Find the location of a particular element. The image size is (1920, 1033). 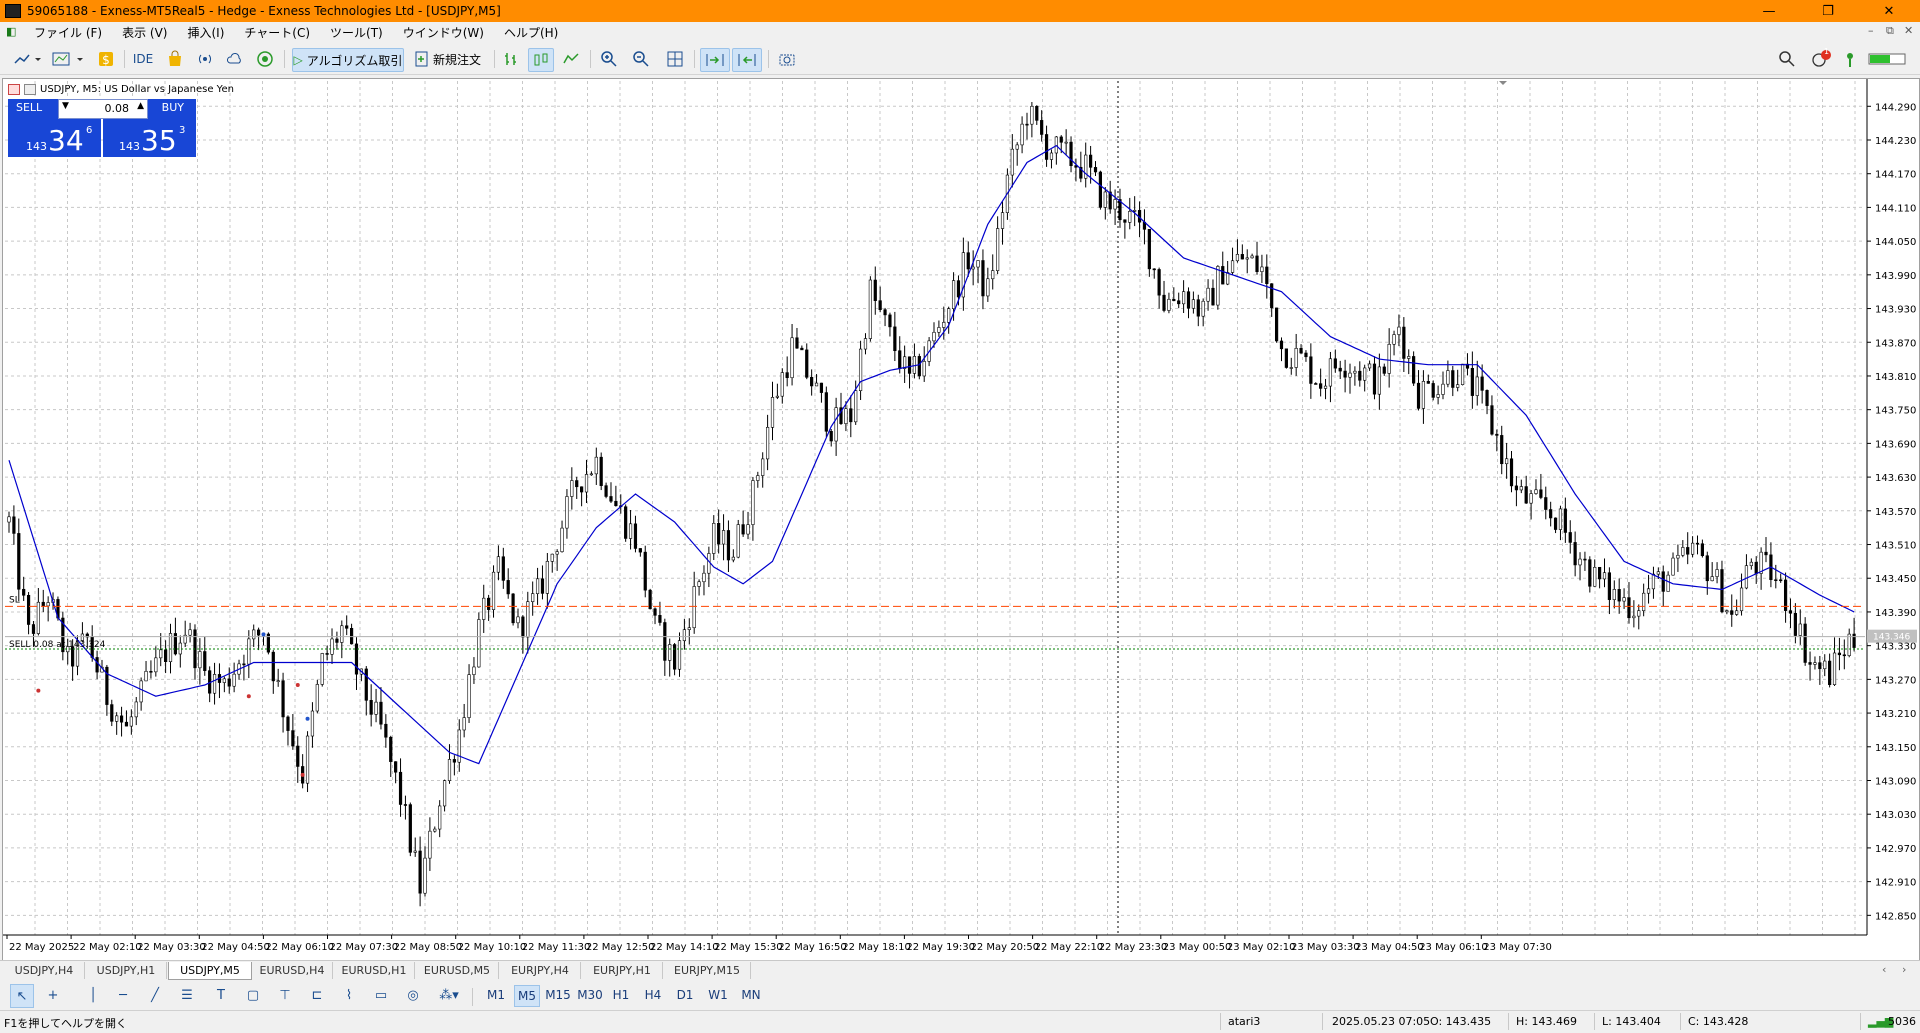

tab-usdjpy-h1: USDJPY,H1 is located at coordinates (126, 970).